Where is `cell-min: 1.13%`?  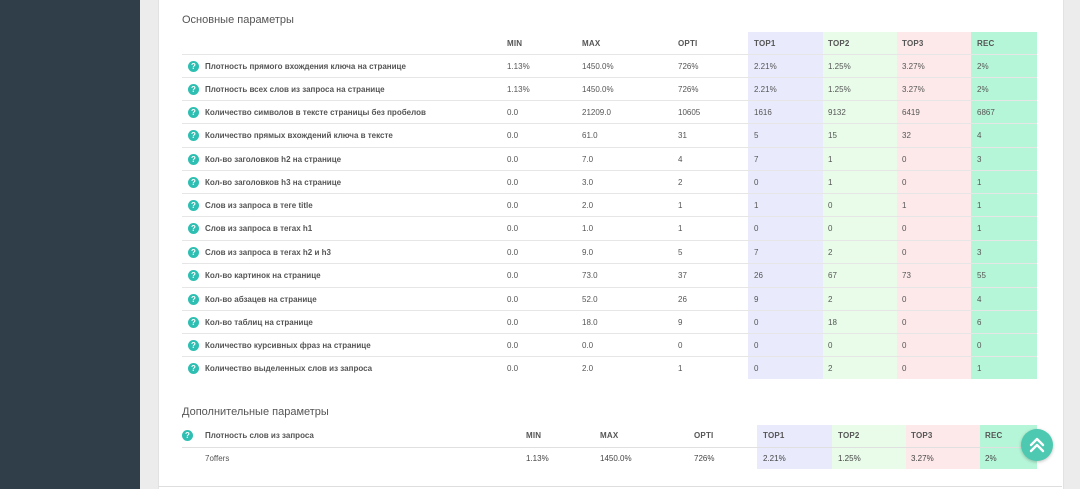
cell-min: 1.13% is located at coordinates (518, 89).